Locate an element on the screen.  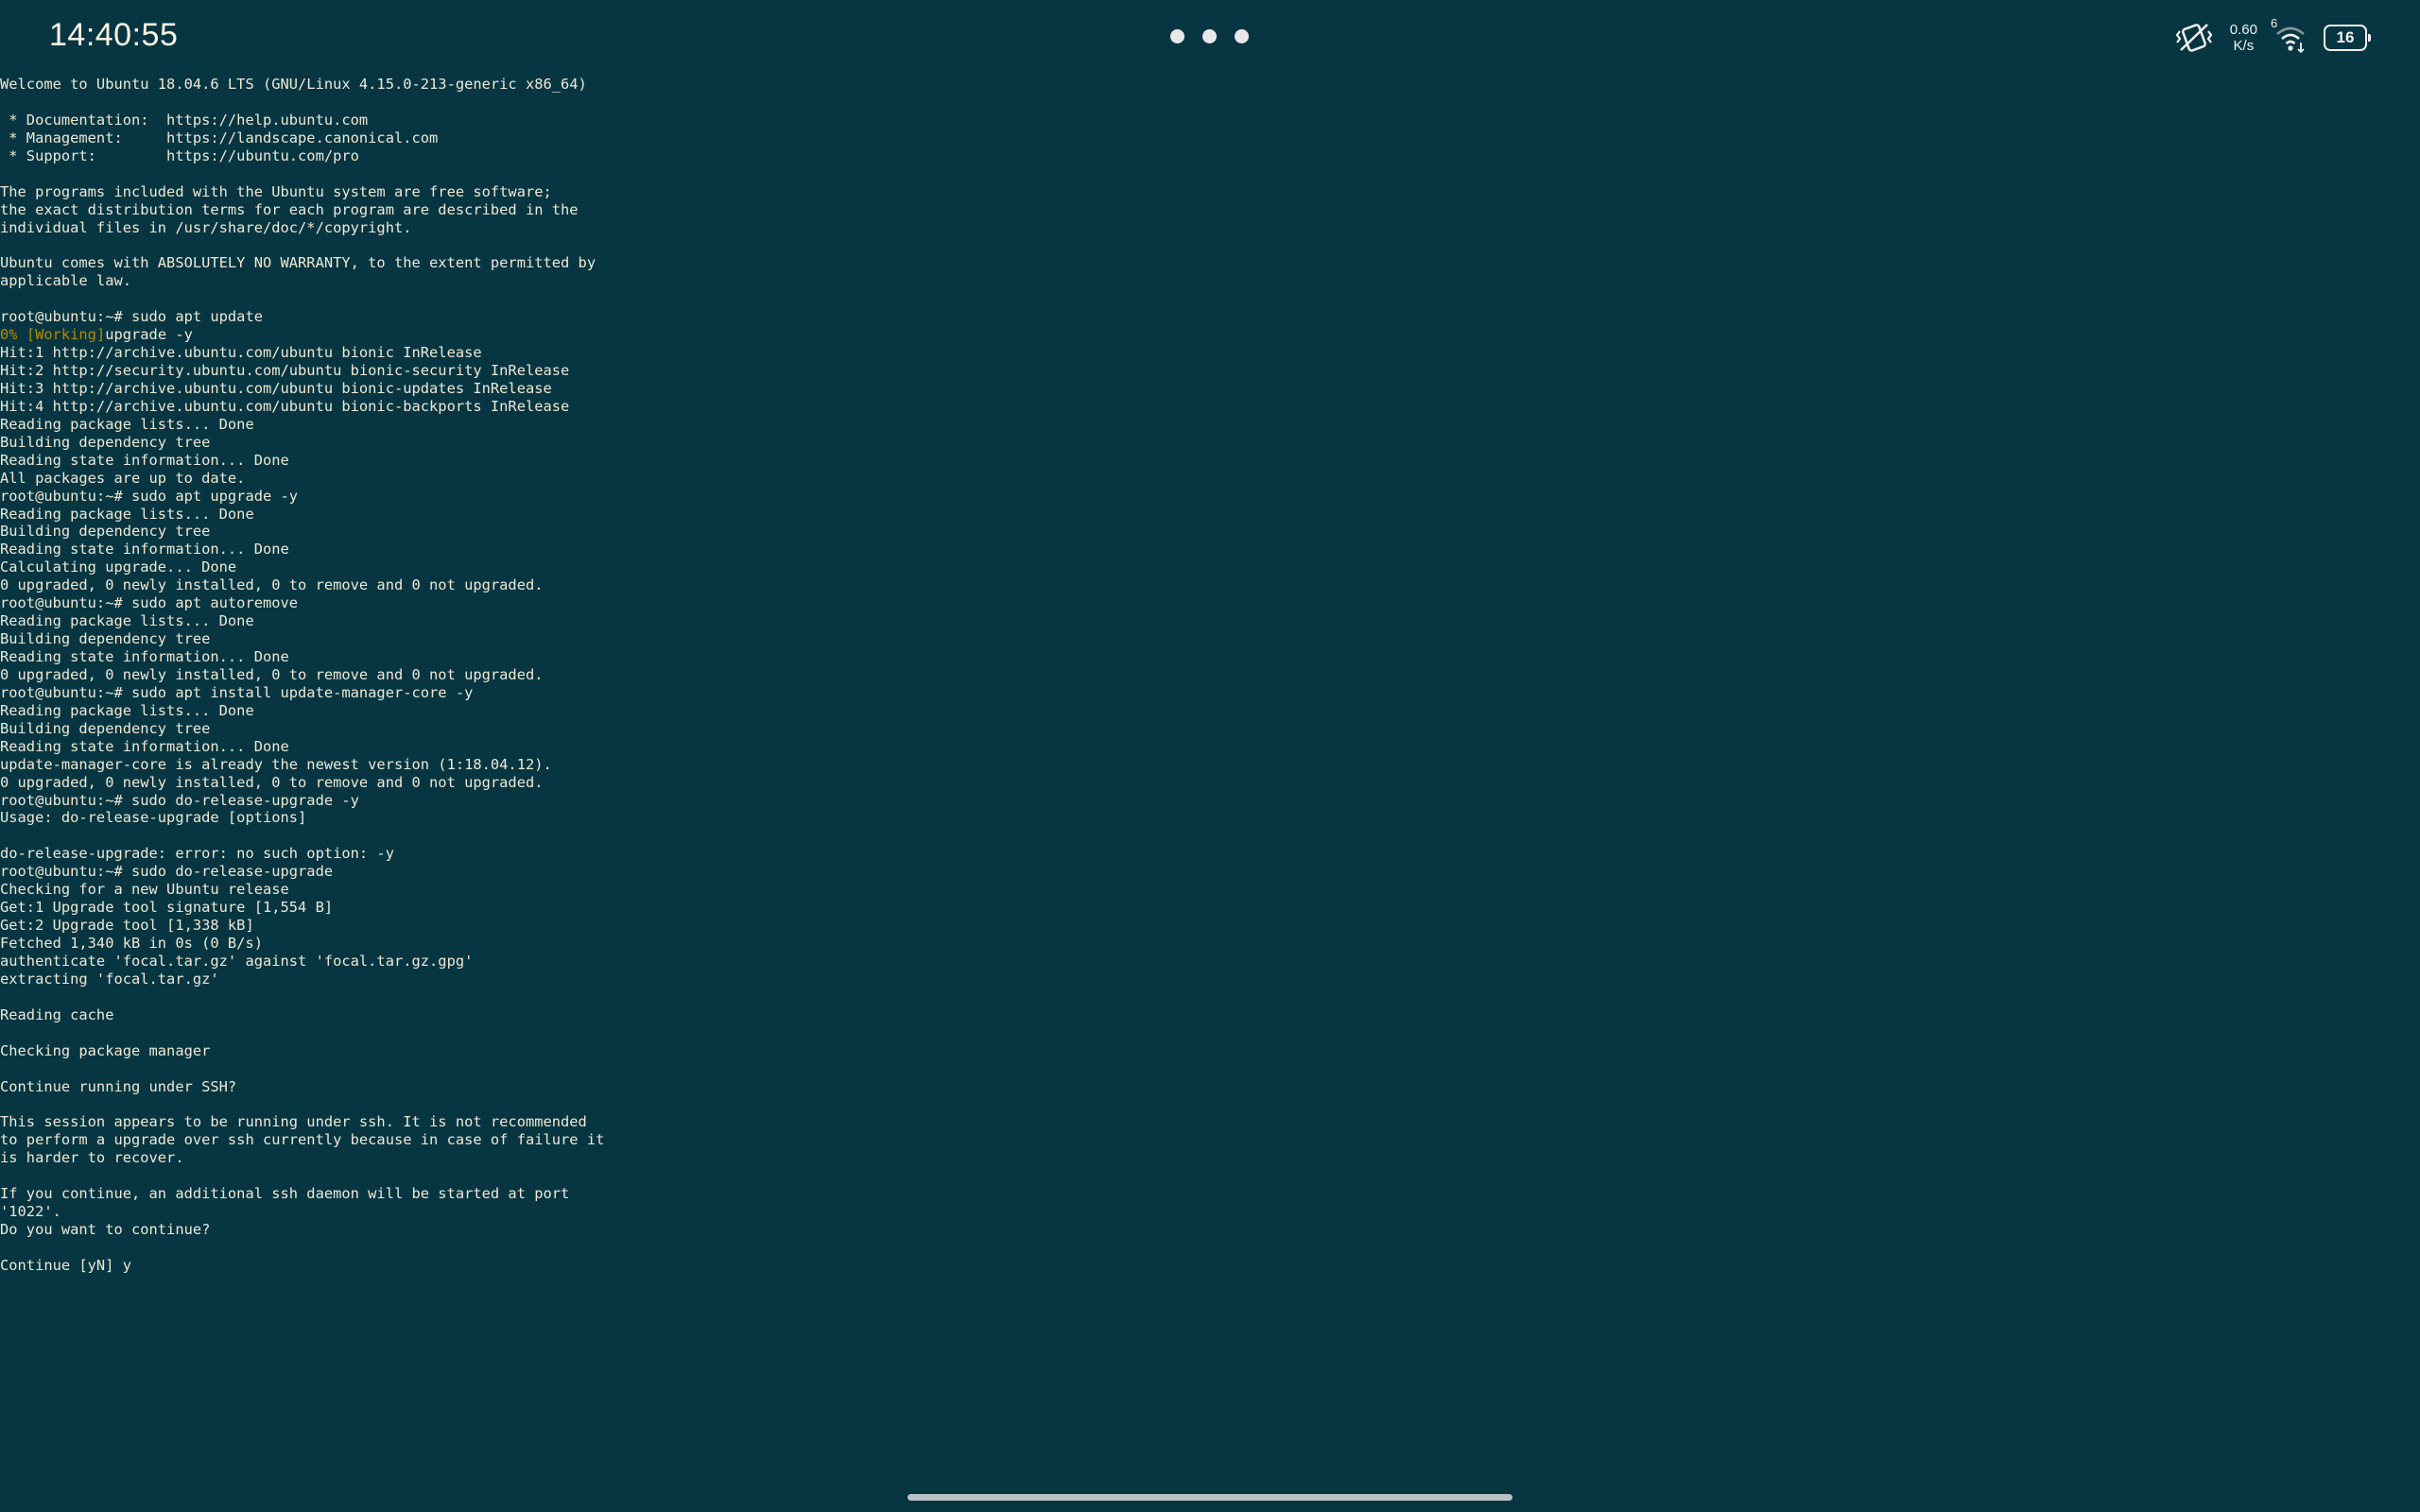
terminal-line-text: is harder to recover. is located at coordinates (92, 1158).